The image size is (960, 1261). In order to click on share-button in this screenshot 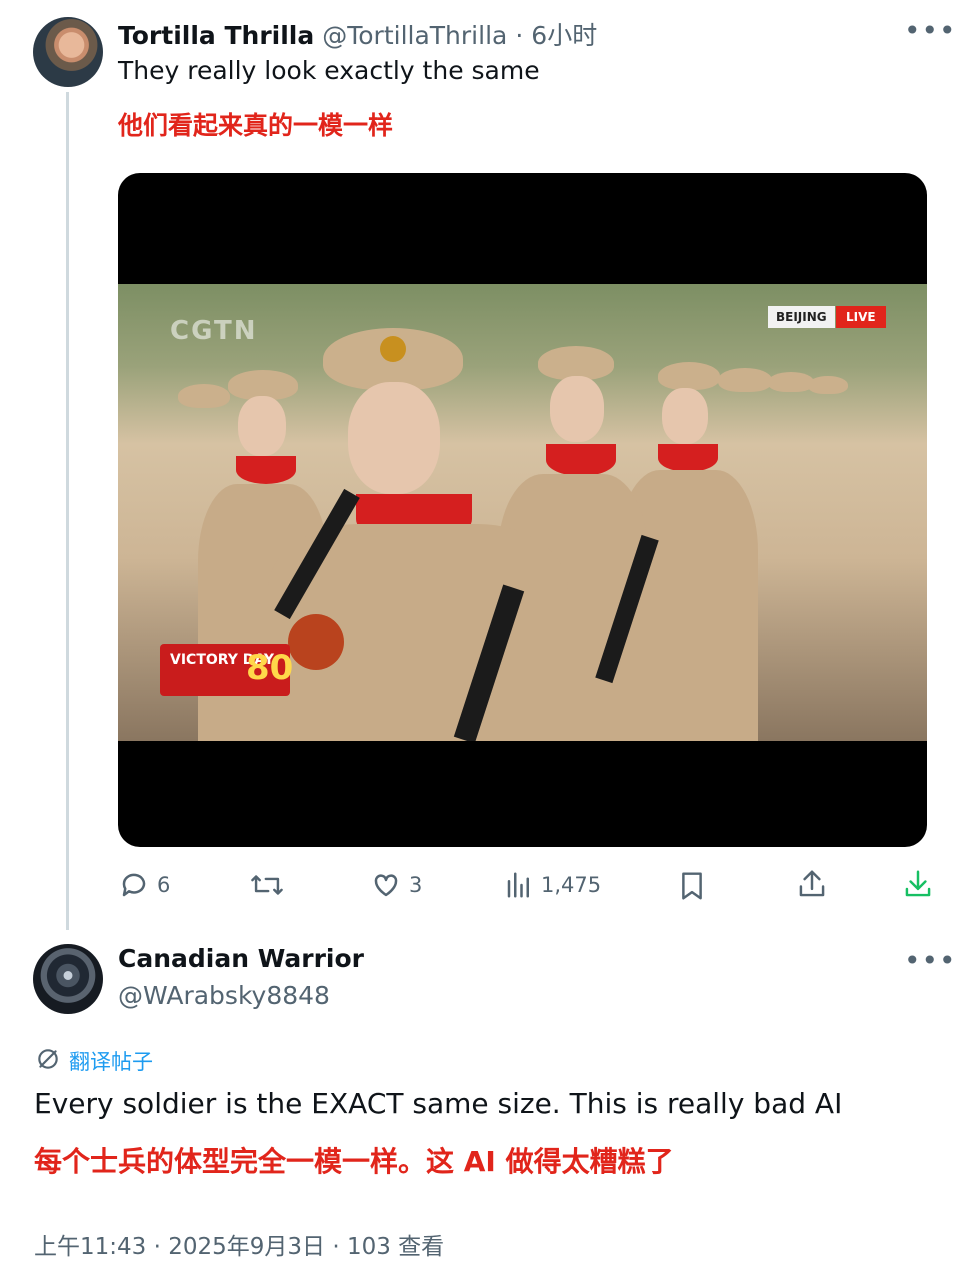, I will do `click(812, 884)`.